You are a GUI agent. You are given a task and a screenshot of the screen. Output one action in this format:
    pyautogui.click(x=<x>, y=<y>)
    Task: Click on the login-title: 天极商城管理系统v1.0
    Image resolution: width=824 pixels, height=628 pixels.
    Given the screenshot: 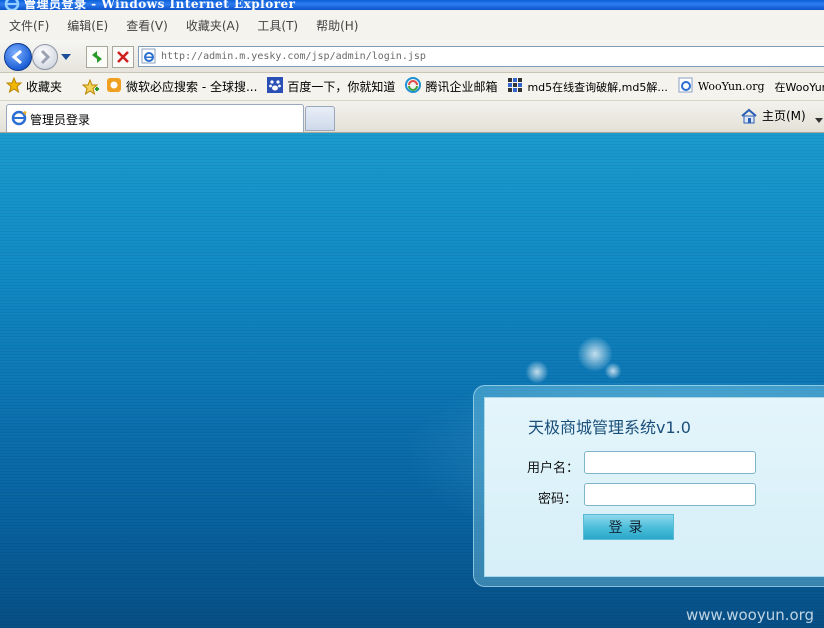 What is the action you would take?
    pyautogui.click(x=609, y=427)
    